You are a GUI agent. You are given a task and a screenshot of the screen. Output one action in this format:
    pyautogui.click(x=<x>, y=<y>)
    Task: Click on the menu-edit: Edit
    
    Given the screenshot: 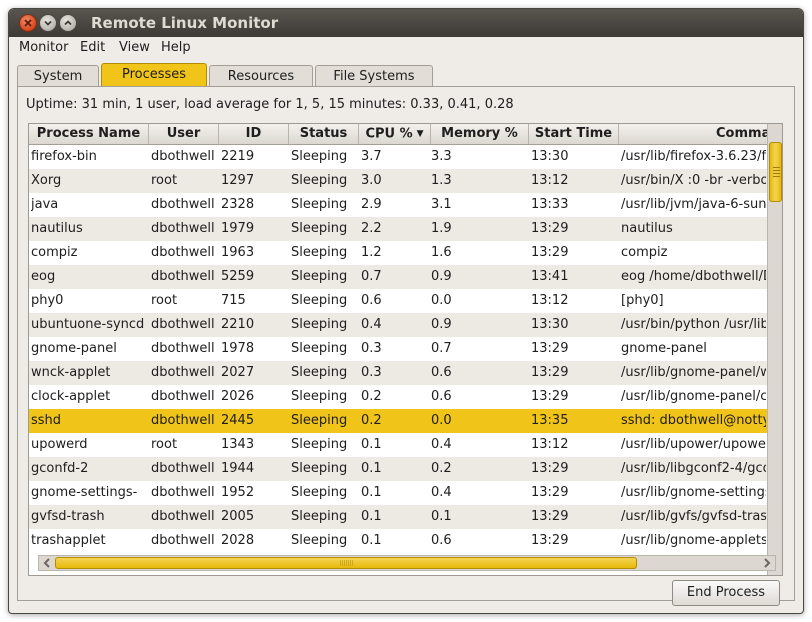 What is the action you would take?
    pyautogui.click(x=92, y=47)
    